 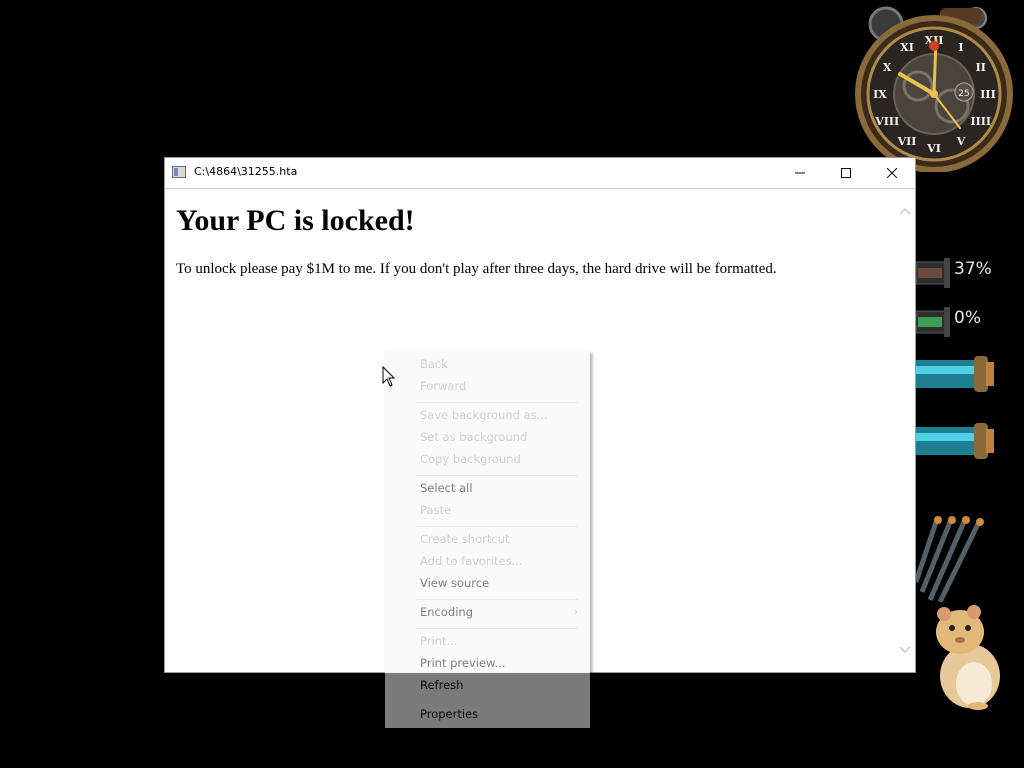 What do you see at coordinates (435, 510) in the screenshot?
I see `menu-item-paste: Paste` at bounding box center [435, 510].